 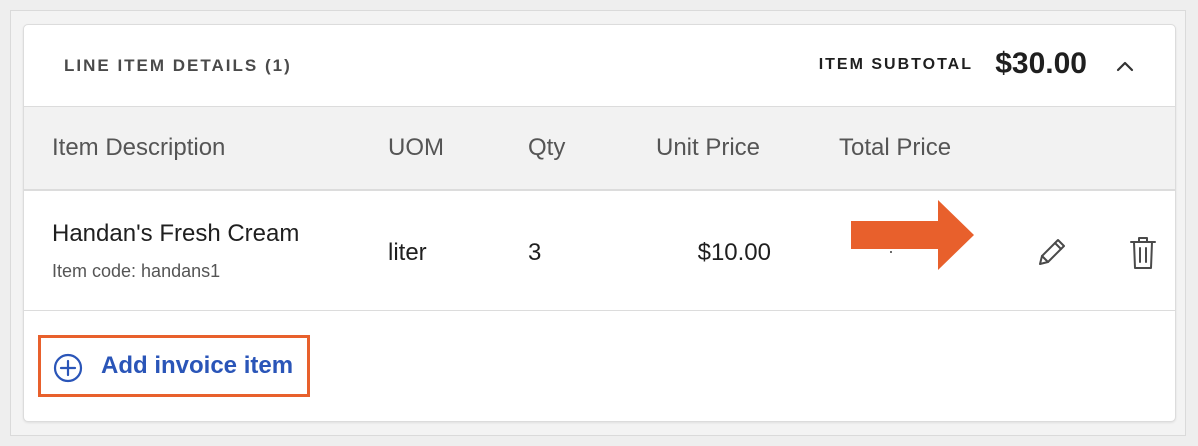 What do you see at coordinates (136, 271) in the screenshot?
I see `item-code: Item code: handans1` at bounding box center [136, 271].